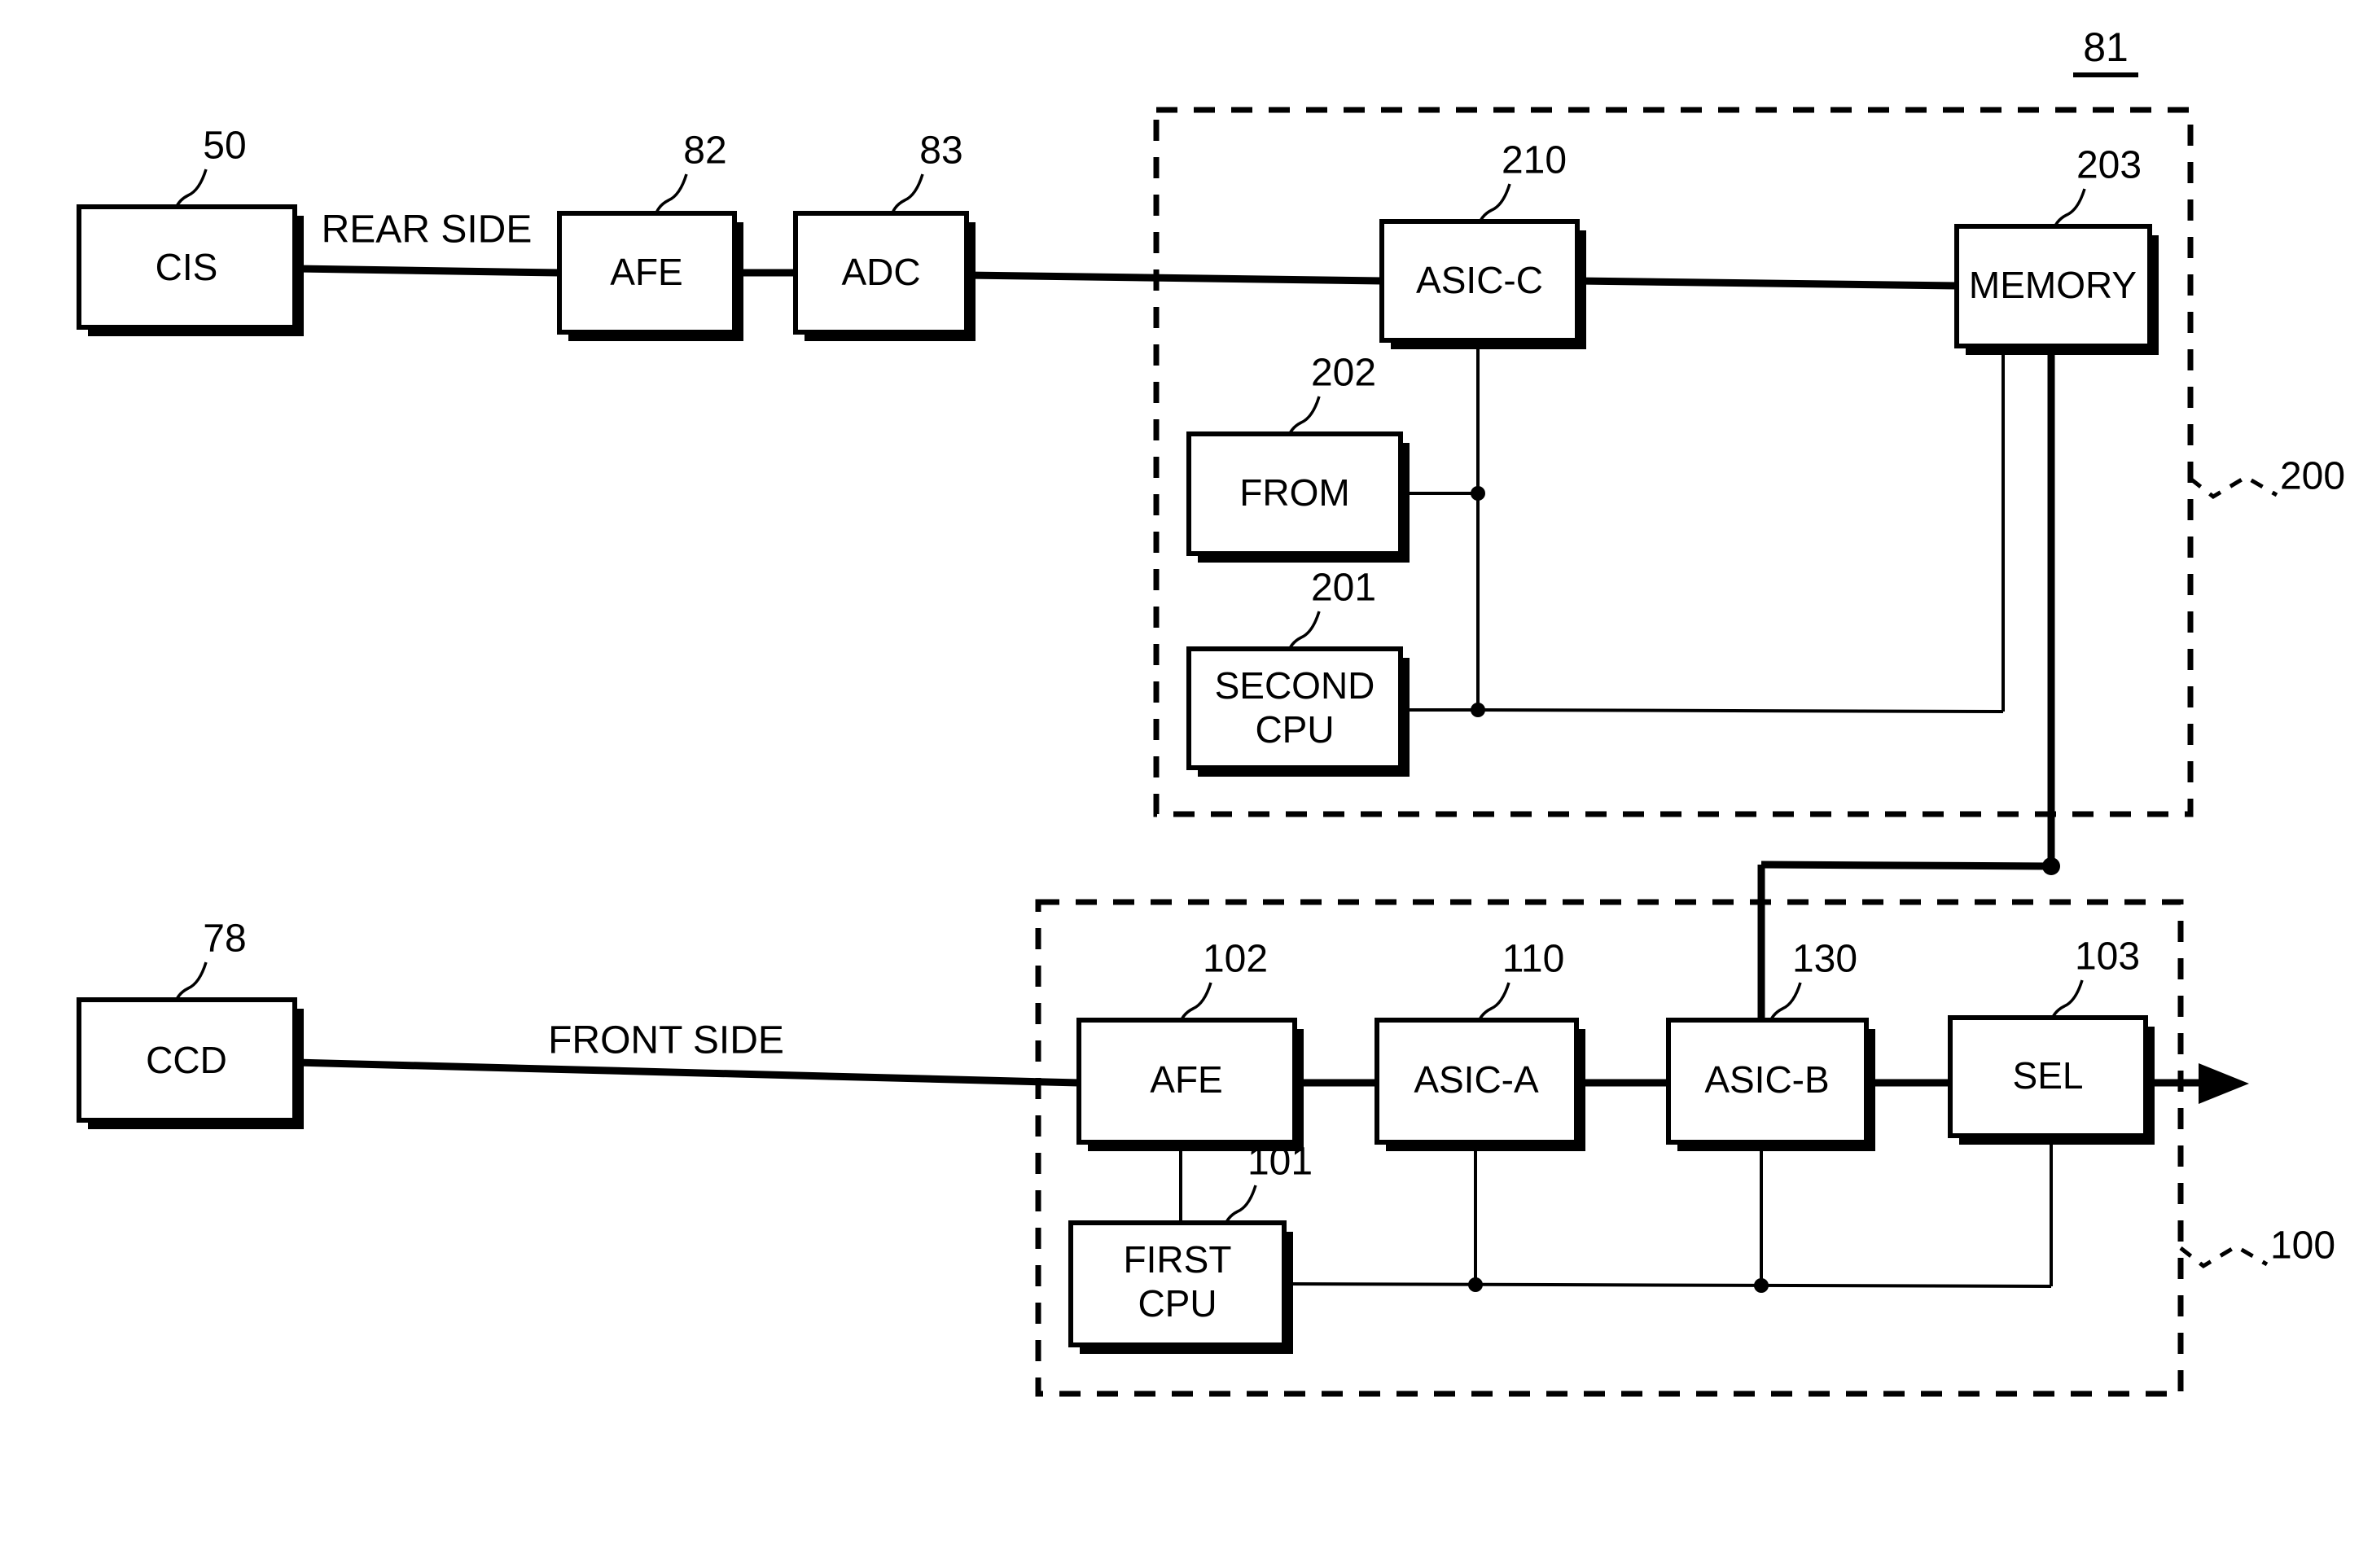 This screenshot has width=2372, height=1568. What do you see at coordinates (2107, 957) in the screenshot?
I see `ref-sel: 103` at bounding box center [2107, 957].